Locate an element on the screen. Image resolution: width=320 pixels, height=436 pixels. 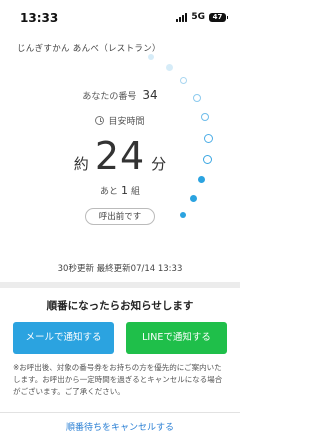
wait-prefix: 約 is located at coordinates (81, 164).